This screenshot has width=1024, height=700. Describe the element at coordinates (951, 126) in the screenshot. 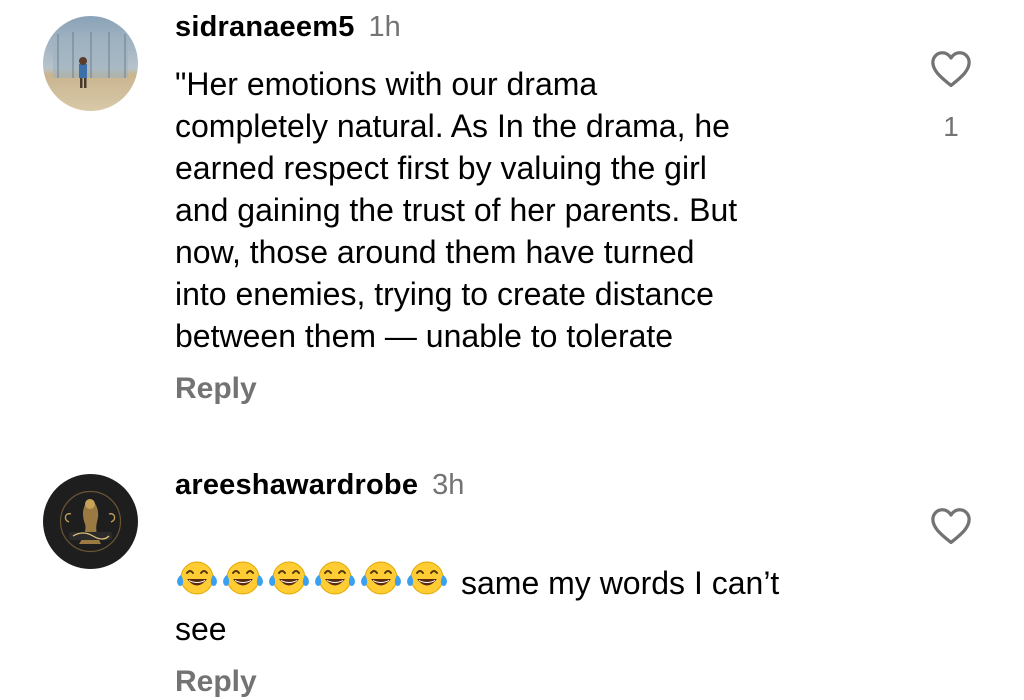

I see `like-count: 1` at that location.